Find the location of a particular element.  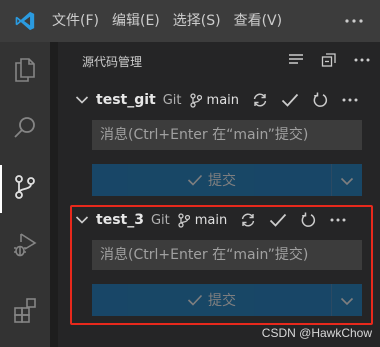

explorer-button is located at coordinates (25, 72).